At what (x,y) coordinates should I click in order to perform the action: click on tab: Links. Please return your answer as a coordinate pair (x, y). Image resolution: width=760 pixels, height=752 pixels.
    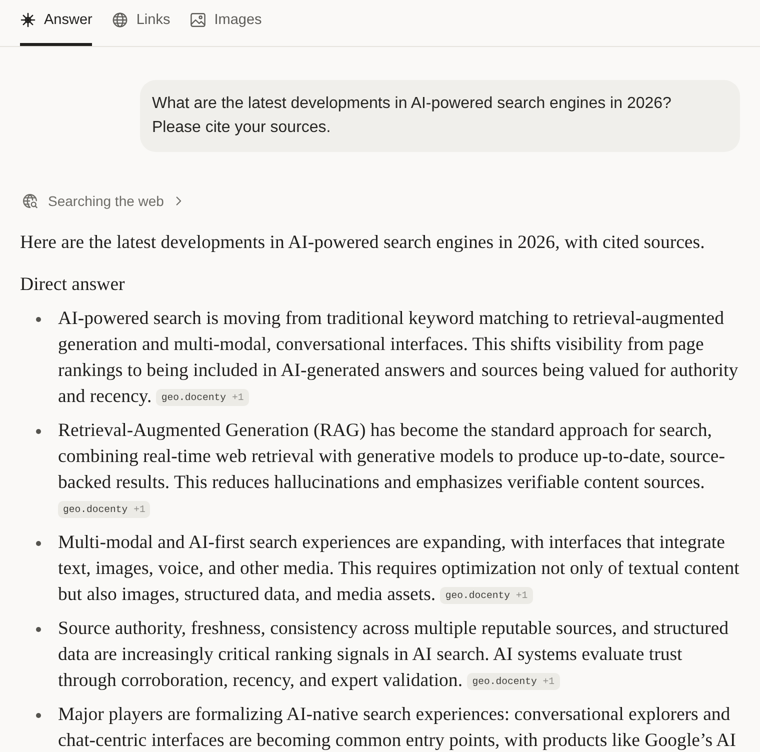
    Looking at the image, I should click on (141, 23).